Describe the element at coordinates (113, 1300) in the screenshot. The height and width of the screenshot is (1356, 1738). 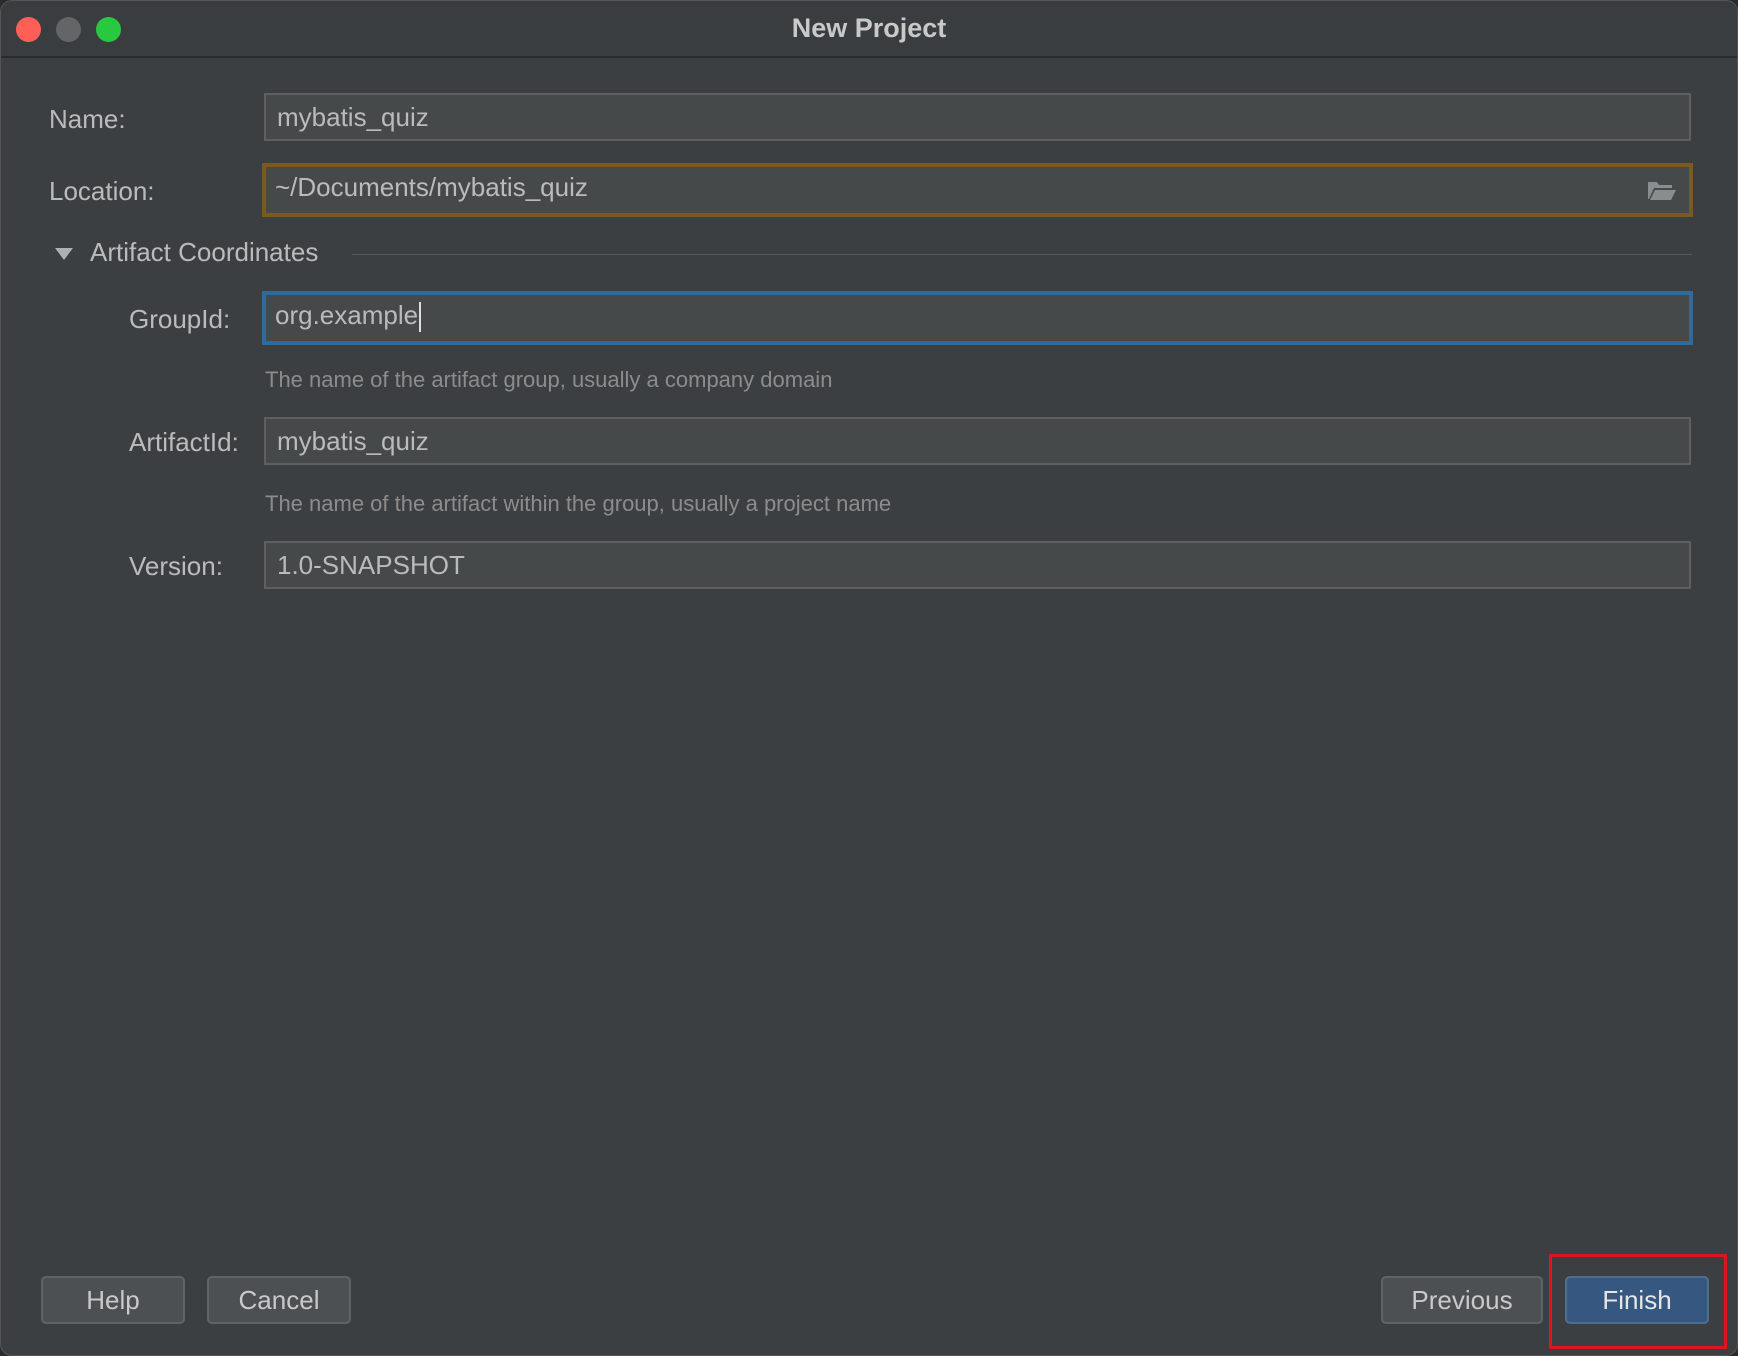
I see `help-button: Help` at that location.